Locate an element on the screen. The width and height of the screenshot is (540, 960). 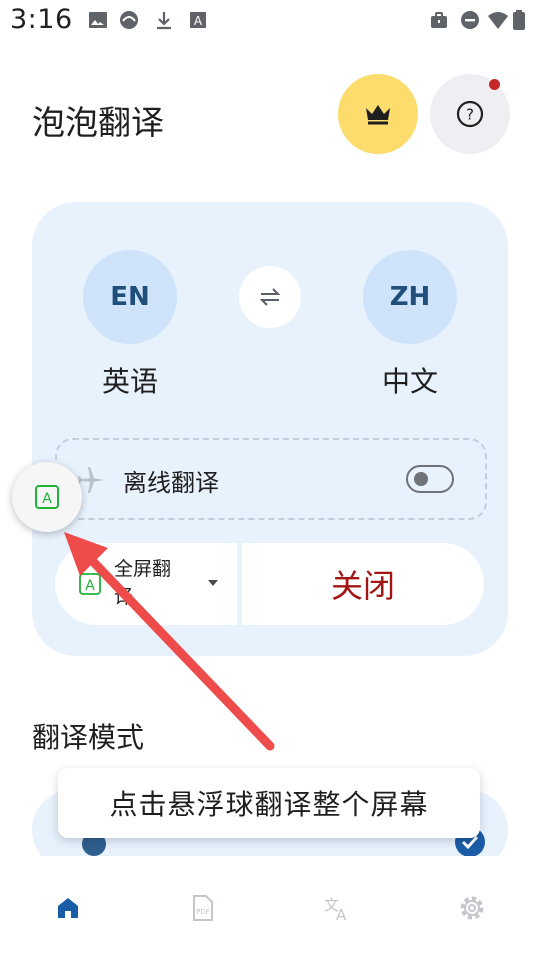
crown-icon is located at coordinates (378, 115).